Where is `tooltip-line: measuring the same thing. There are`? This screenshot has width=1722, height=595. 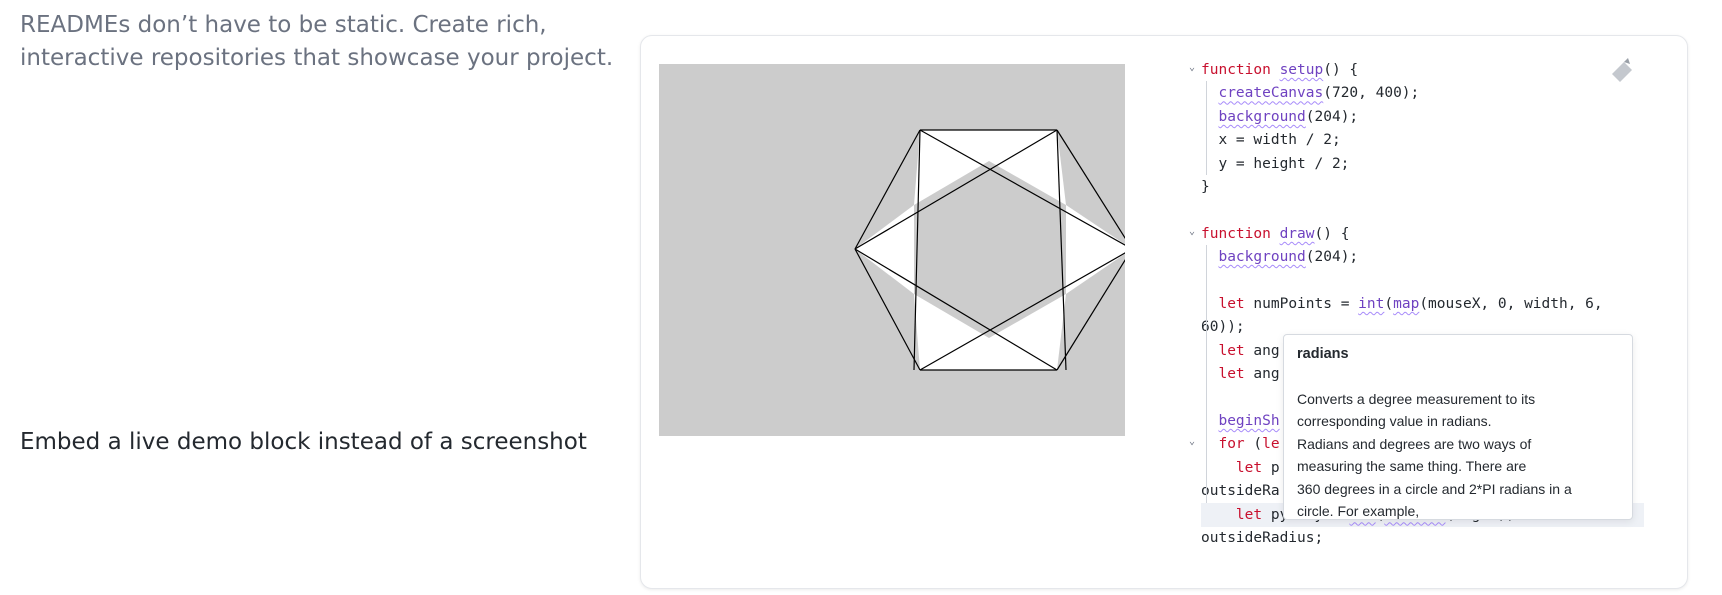
tooltip-line: measuring the same thing. There are is located at coordinates (1412, 466).